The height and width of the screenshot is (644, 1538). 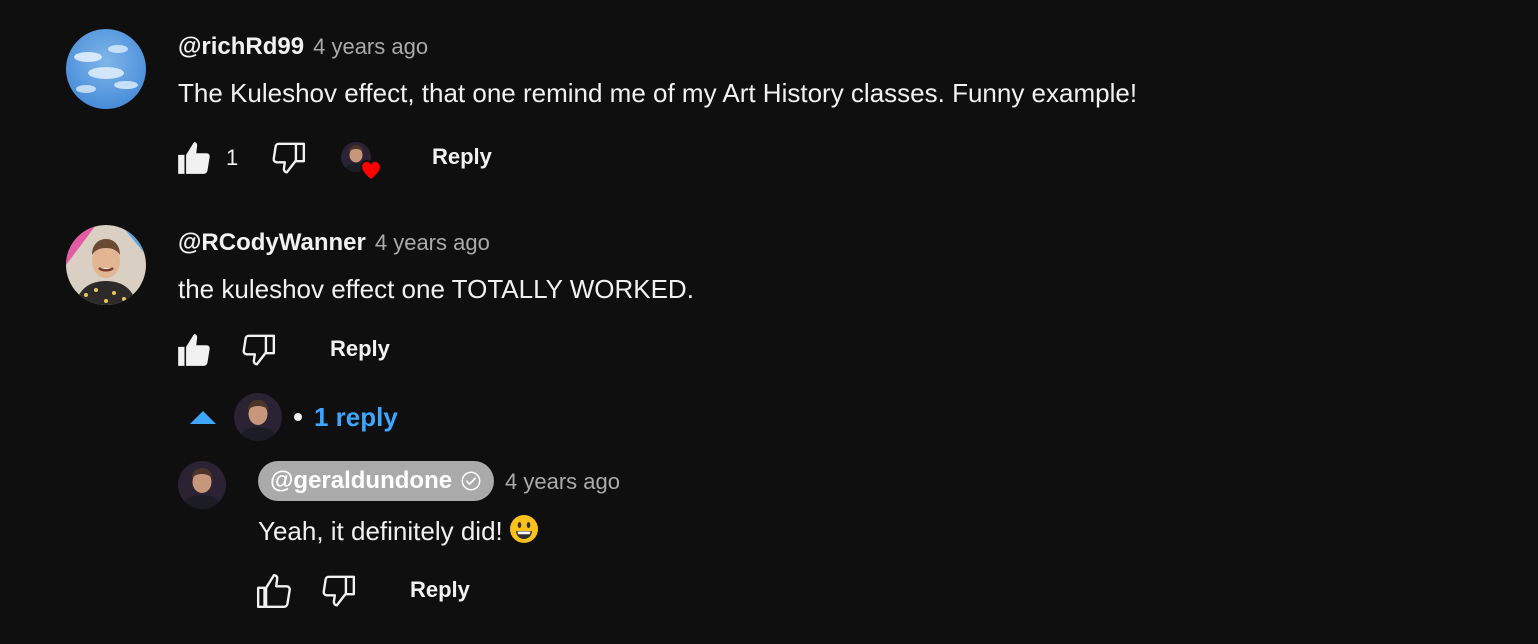 I want to click on comment-author: @richRd99, so click(x=241, y=47).